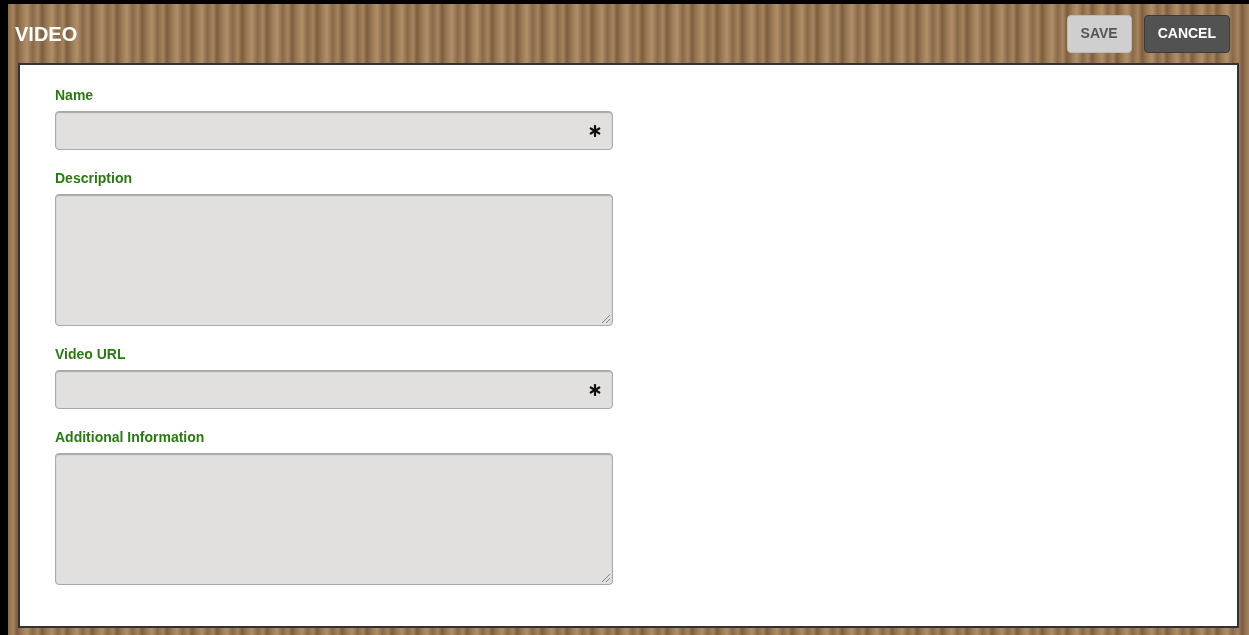 The width and height of the screenshot is (1249, 635). I want to click on save-button: SAVE, so click(1099, 33).